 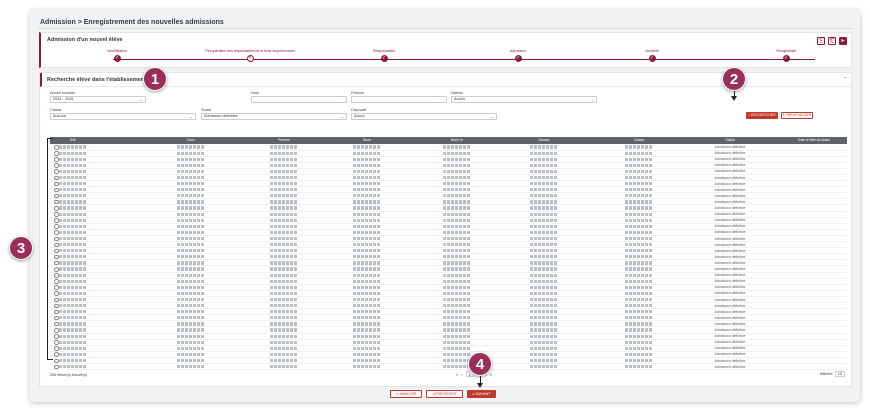 What do you see at coordinates (845, 78) in the screenshot?
I see `collapse-icon: –` at bounding box center [845, 78].